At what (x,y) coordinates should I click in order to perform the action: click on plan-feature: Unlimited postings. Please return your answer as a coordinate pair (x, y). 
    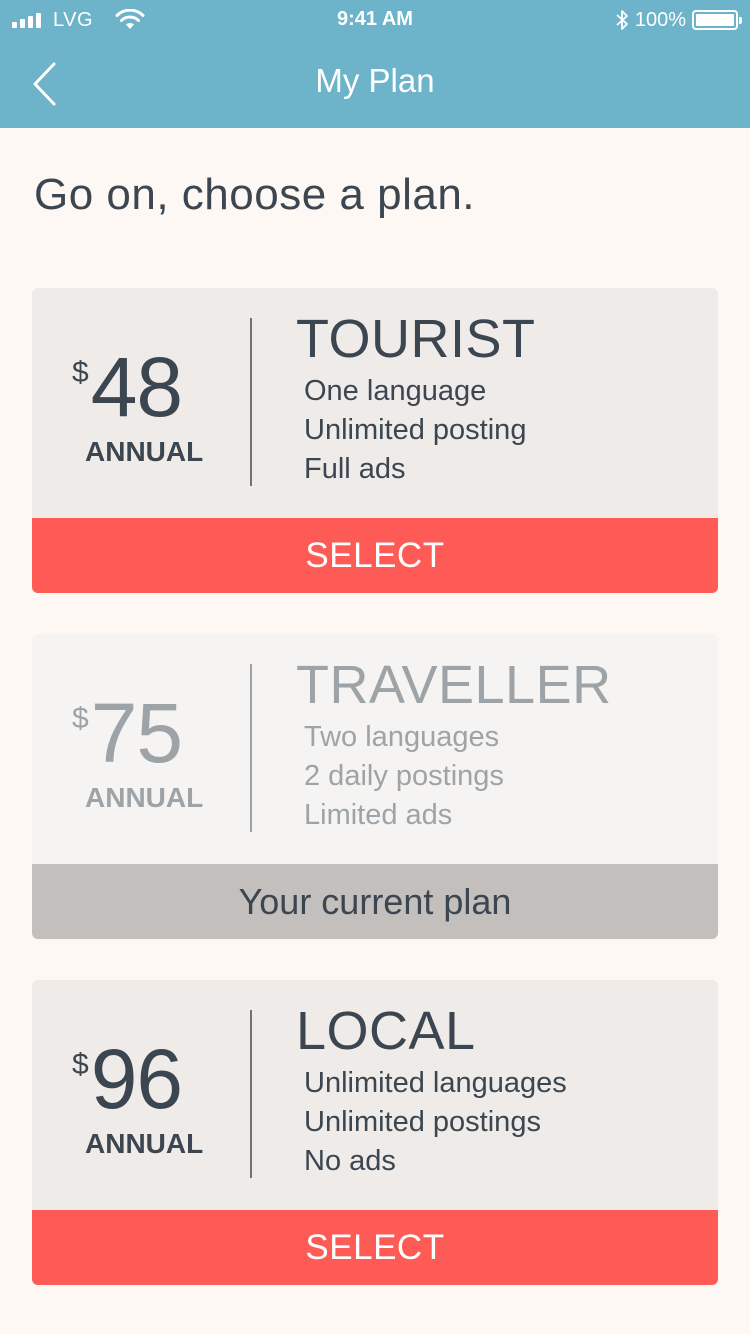
    Looking at the image, I should click on (422, 1122).